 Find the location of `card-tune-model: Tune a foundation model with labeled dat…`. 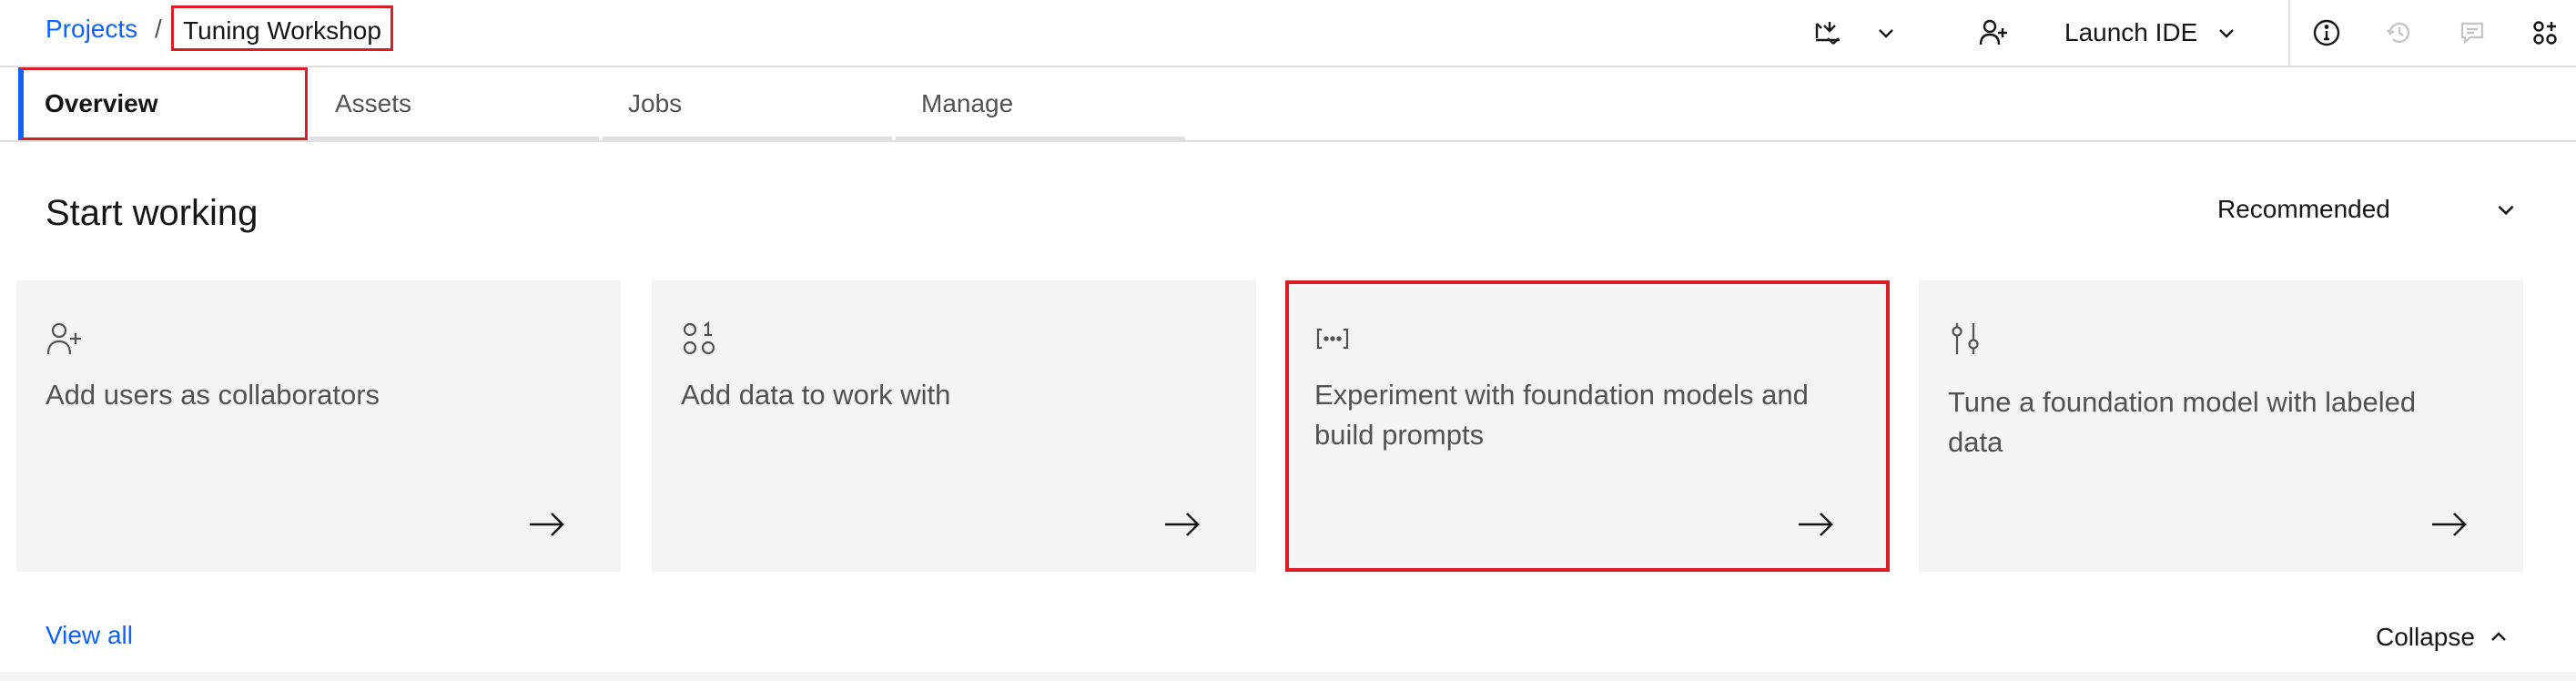

card-tune-model: Tune a foundation model with labeled dat… is located at coordinates (2221, 426).